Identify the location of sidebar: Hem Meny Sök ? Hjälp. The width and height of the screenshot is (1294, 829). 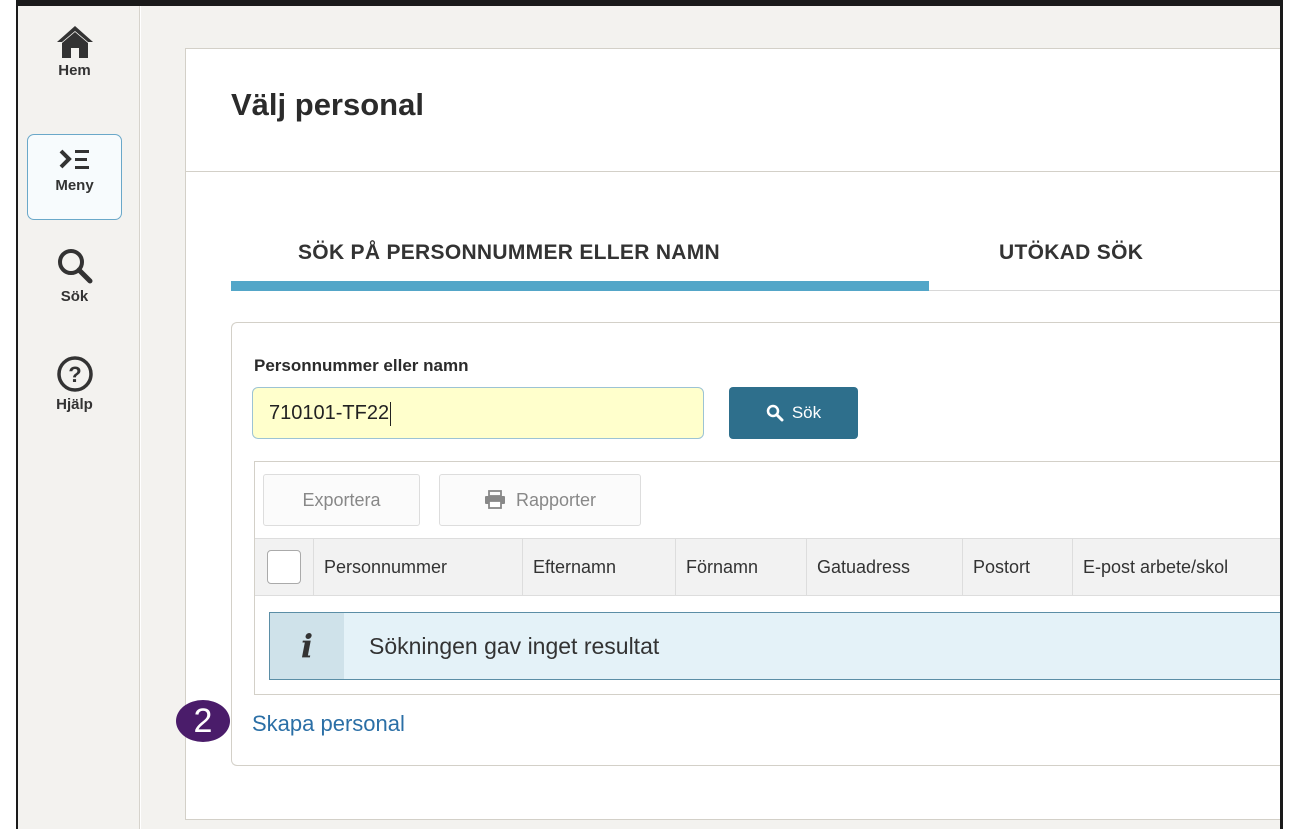
(79, 417).